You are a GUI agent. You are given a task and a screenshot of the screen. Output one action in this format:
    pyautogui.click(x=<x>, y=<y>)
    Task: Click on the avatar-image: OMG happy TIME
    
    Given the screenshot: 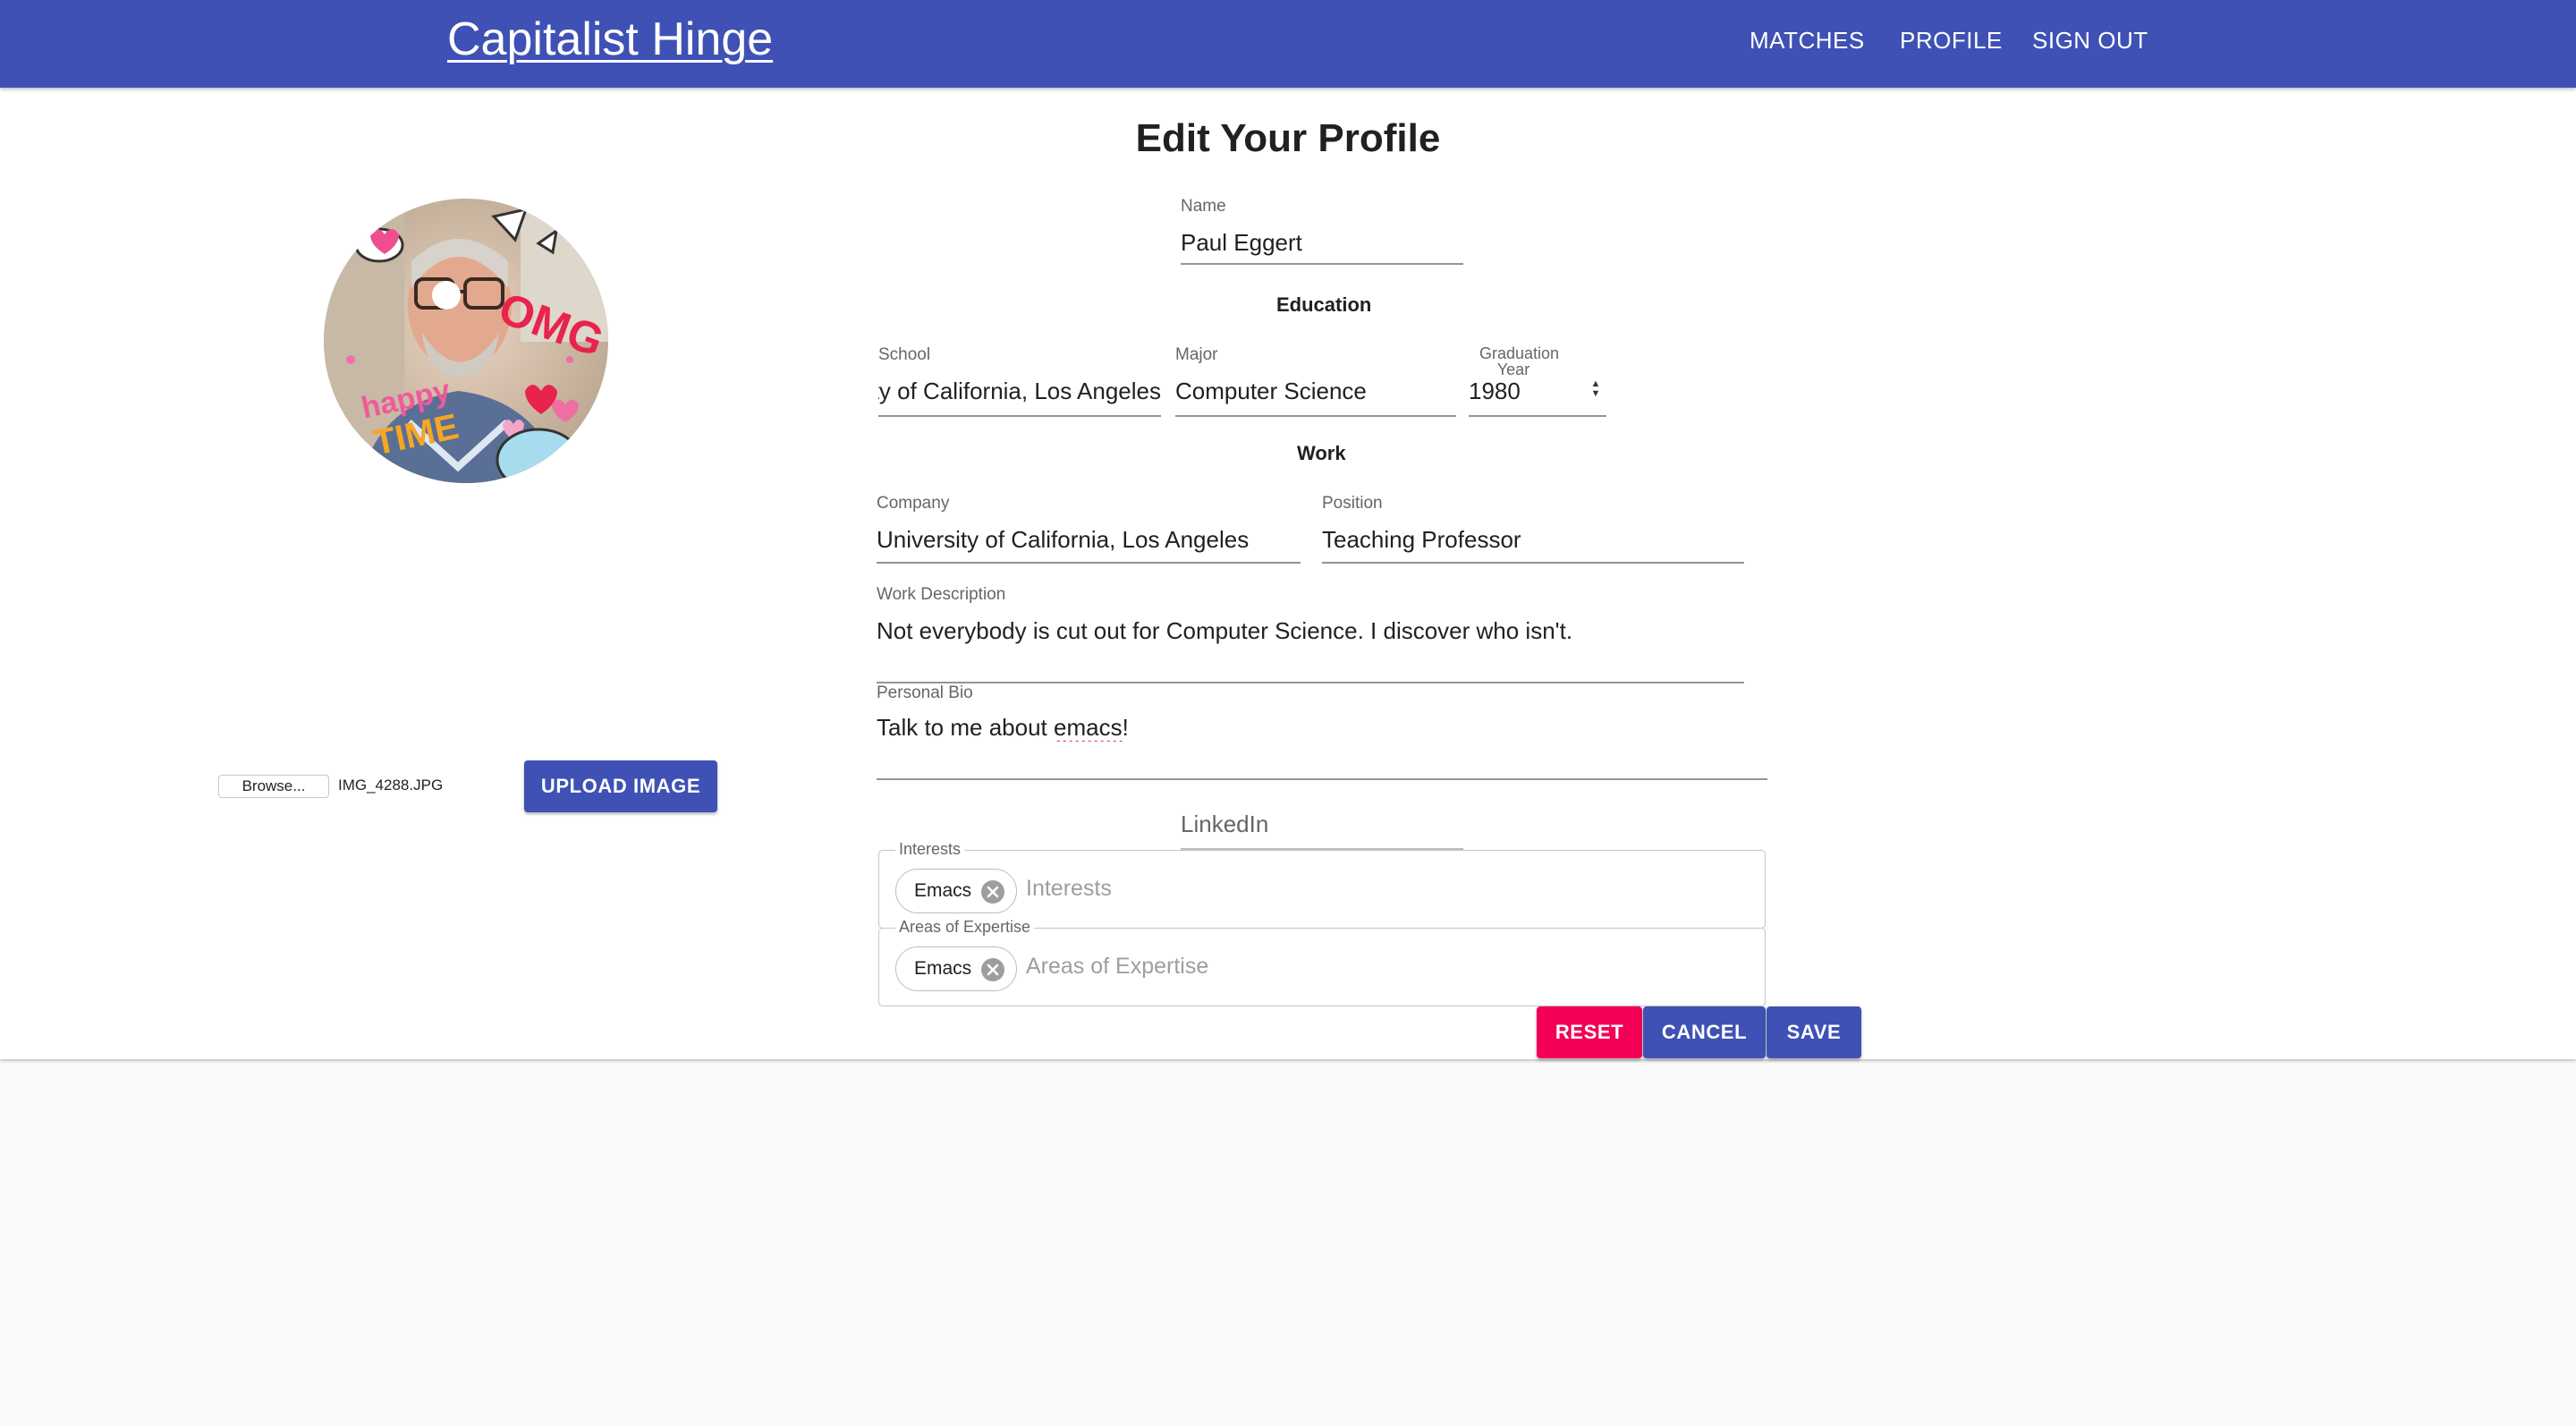 What is the action you would take?
    pyautogui.click(x=466, y=341)
    